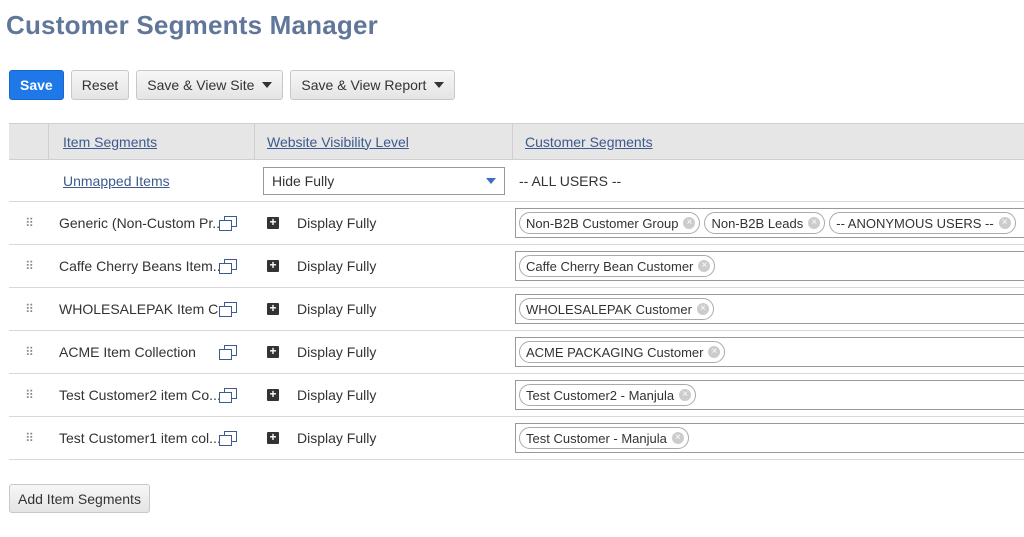 Image resolution: width=1024 pixels, height=537 pixels. Describe the element at coordinates (110, 142) in the screenshot. I see `sort-item-segments-link: Item Segments` at that location.